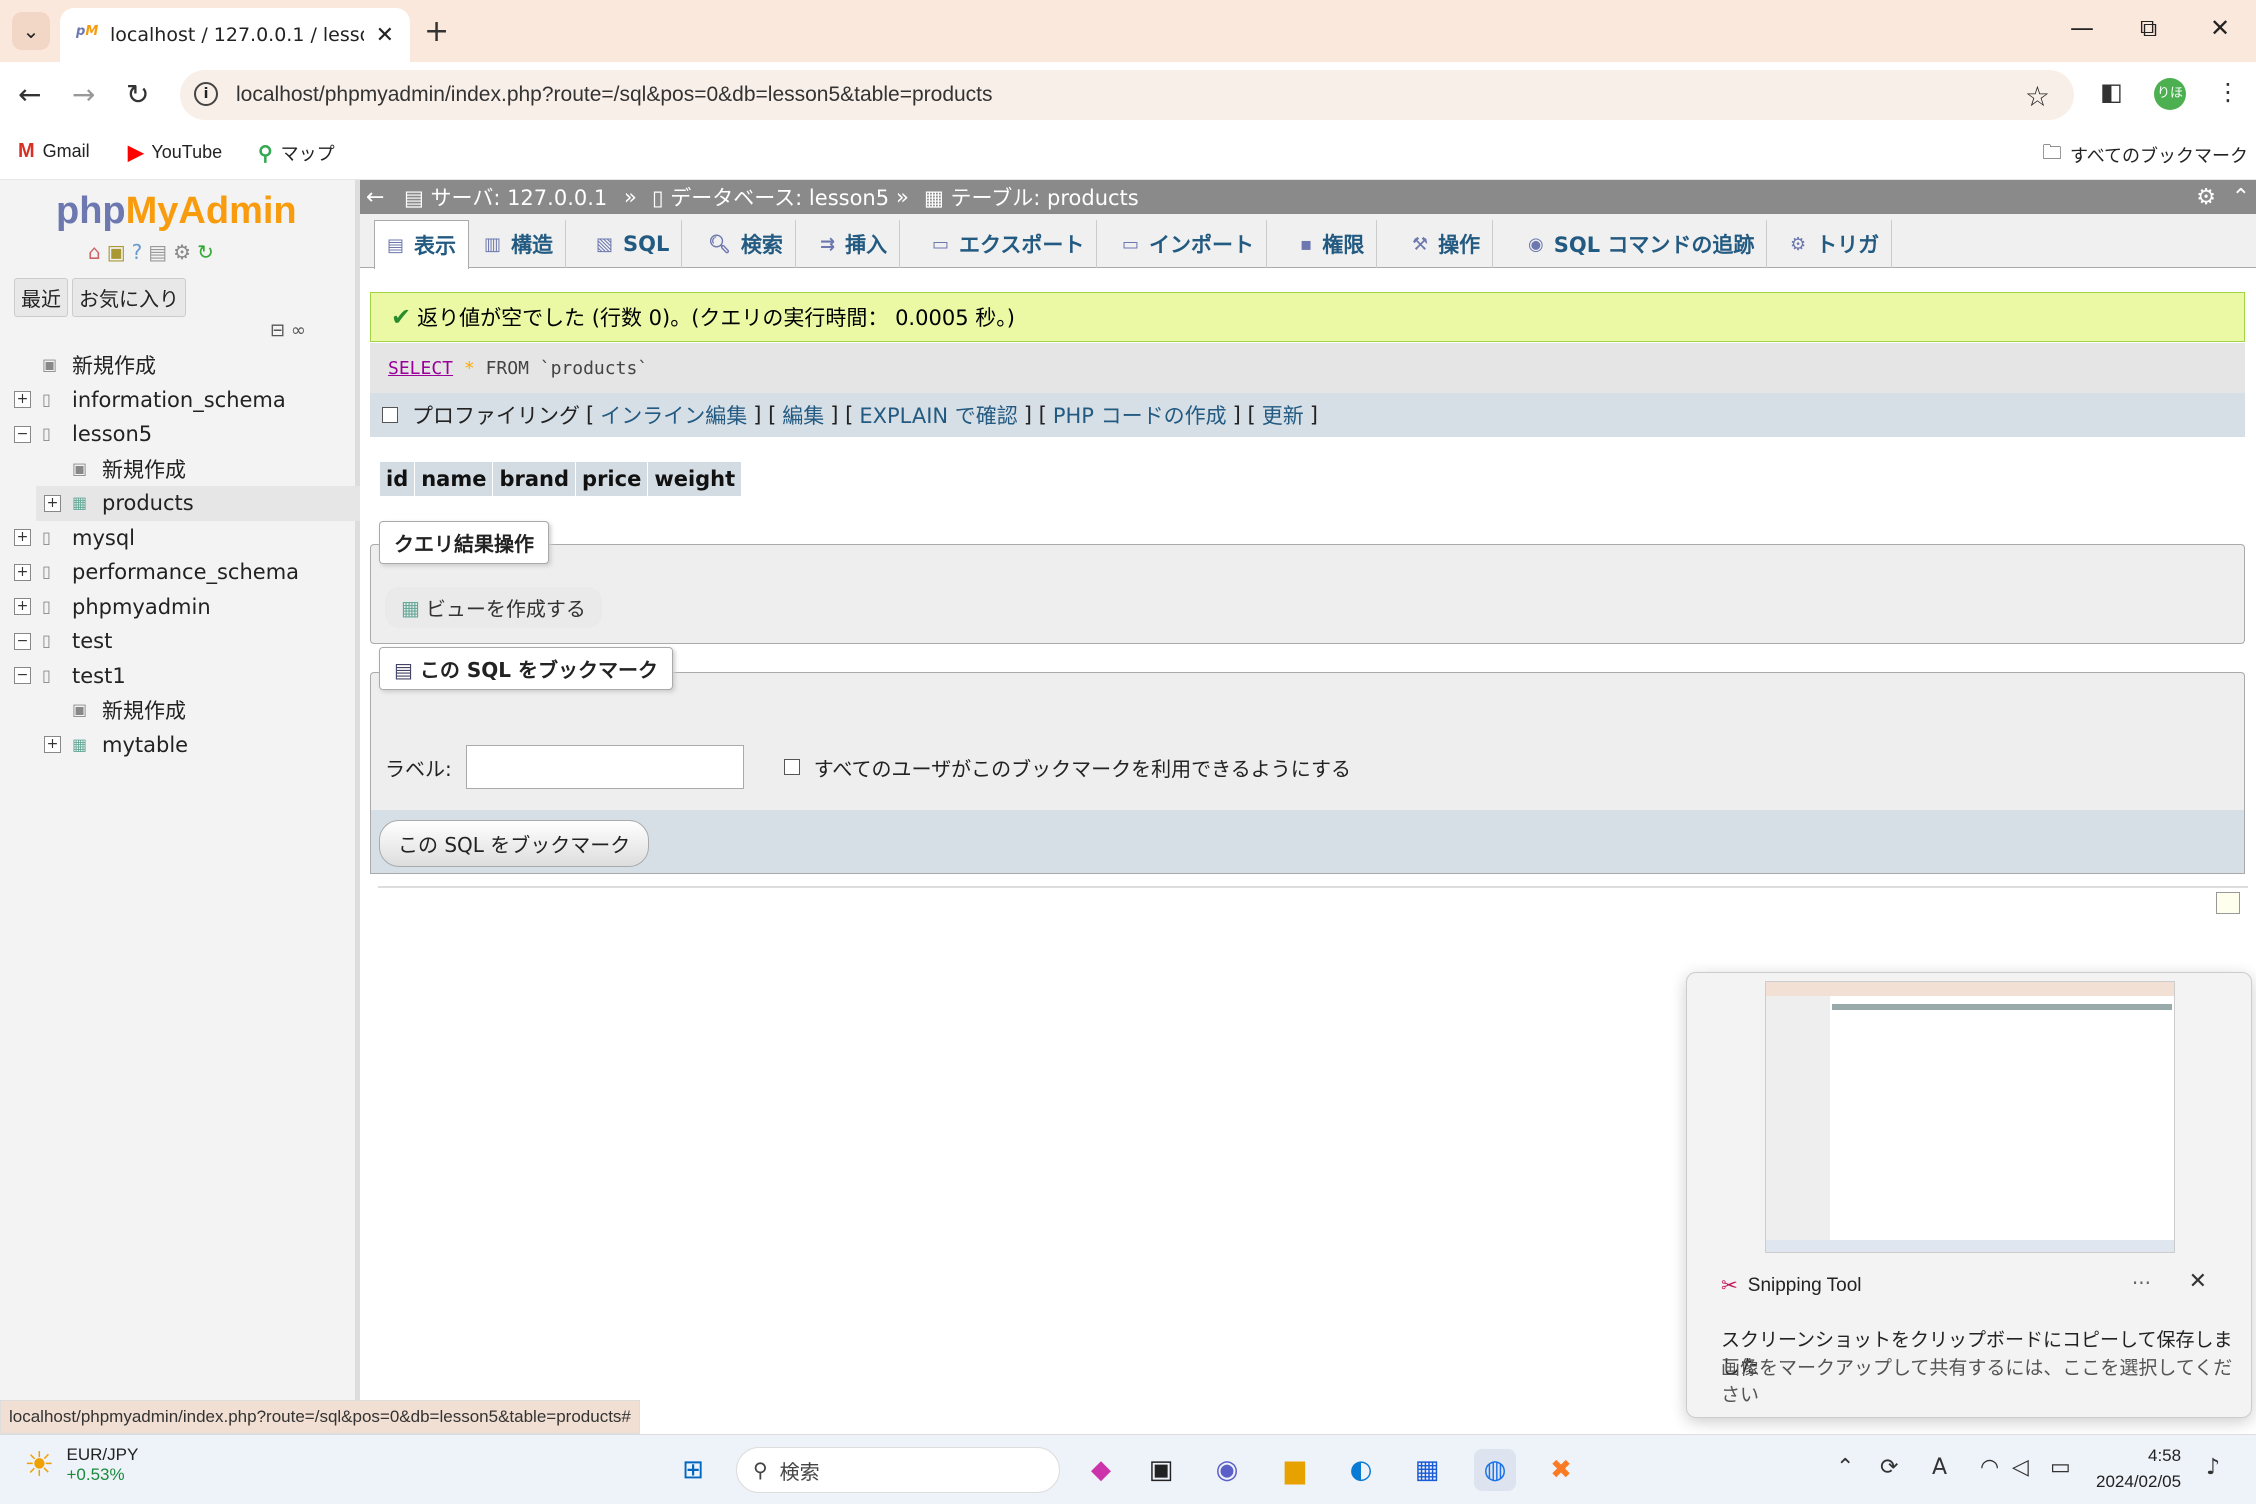 The height and width of the screenshot is (1504, 2256). What do you see at coordinates (116, 252) in the screenshot?
I see `logout-icon: ▣` at bounding box center [116, 252].